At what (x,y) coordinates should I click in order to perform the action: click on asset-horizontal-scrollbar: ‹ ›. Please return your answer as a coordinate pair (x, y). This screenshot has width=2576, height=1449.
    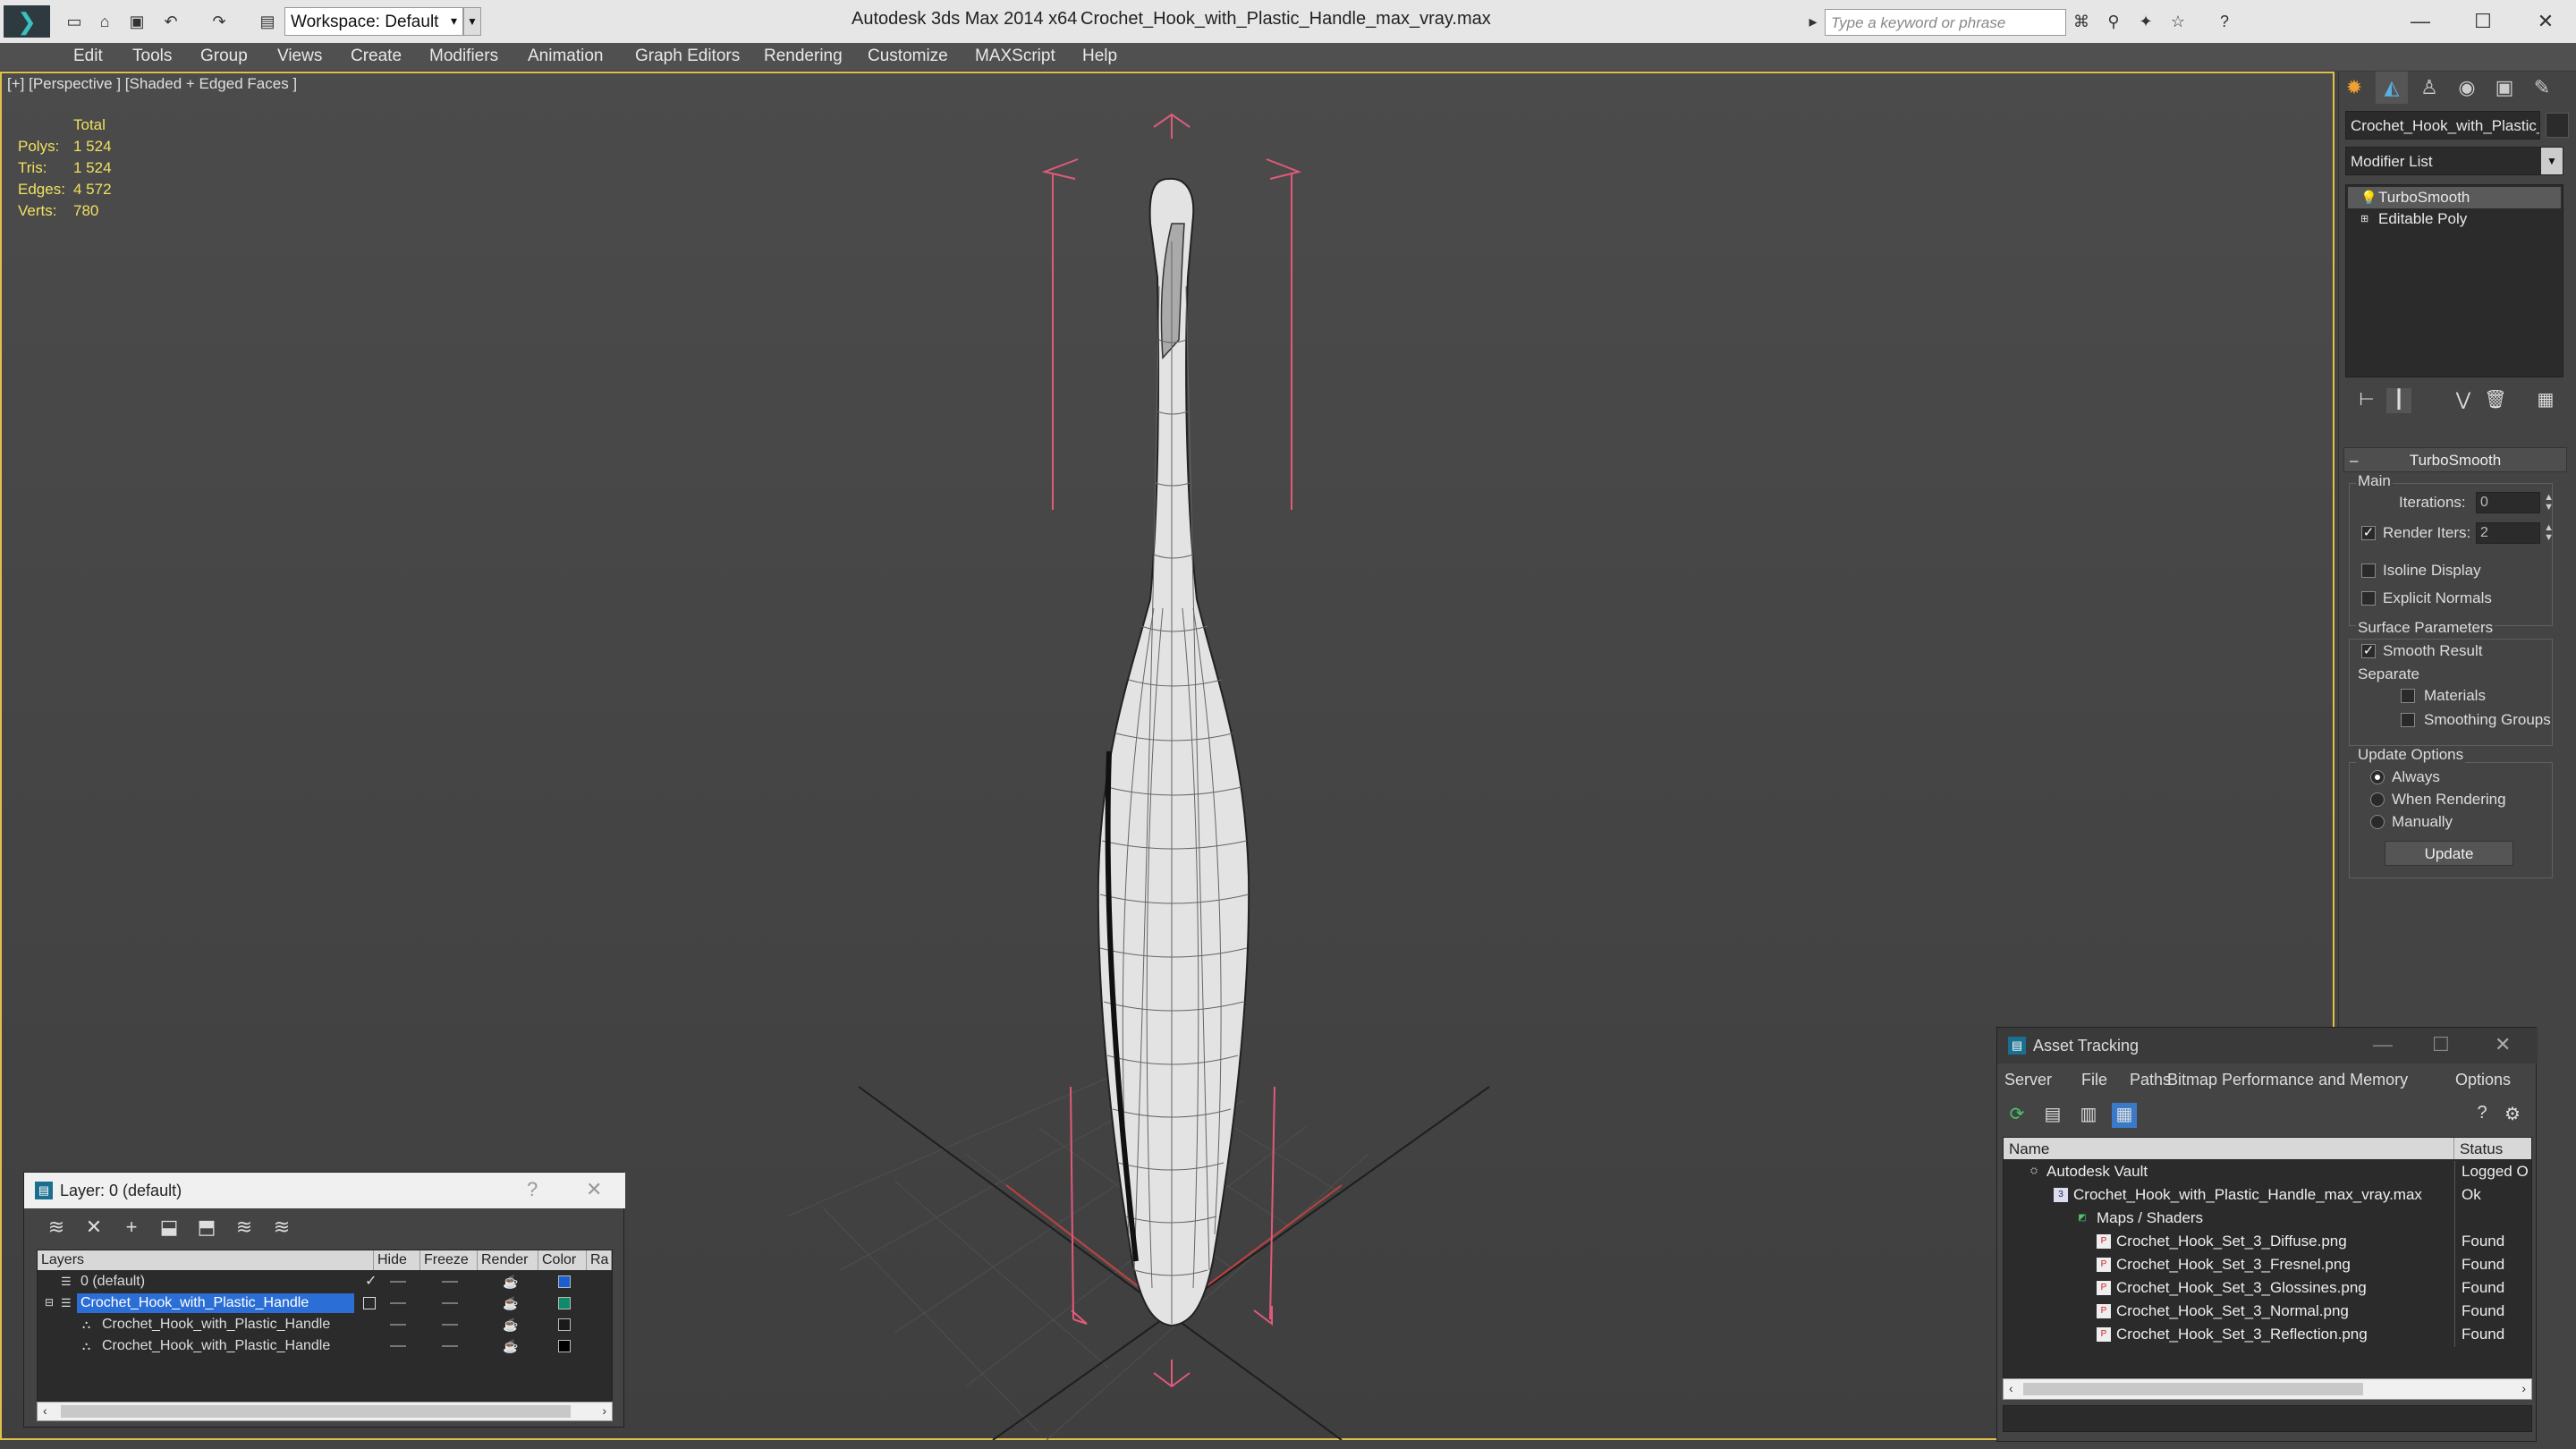
    Looking at the image, I should click on (2267, 1389).